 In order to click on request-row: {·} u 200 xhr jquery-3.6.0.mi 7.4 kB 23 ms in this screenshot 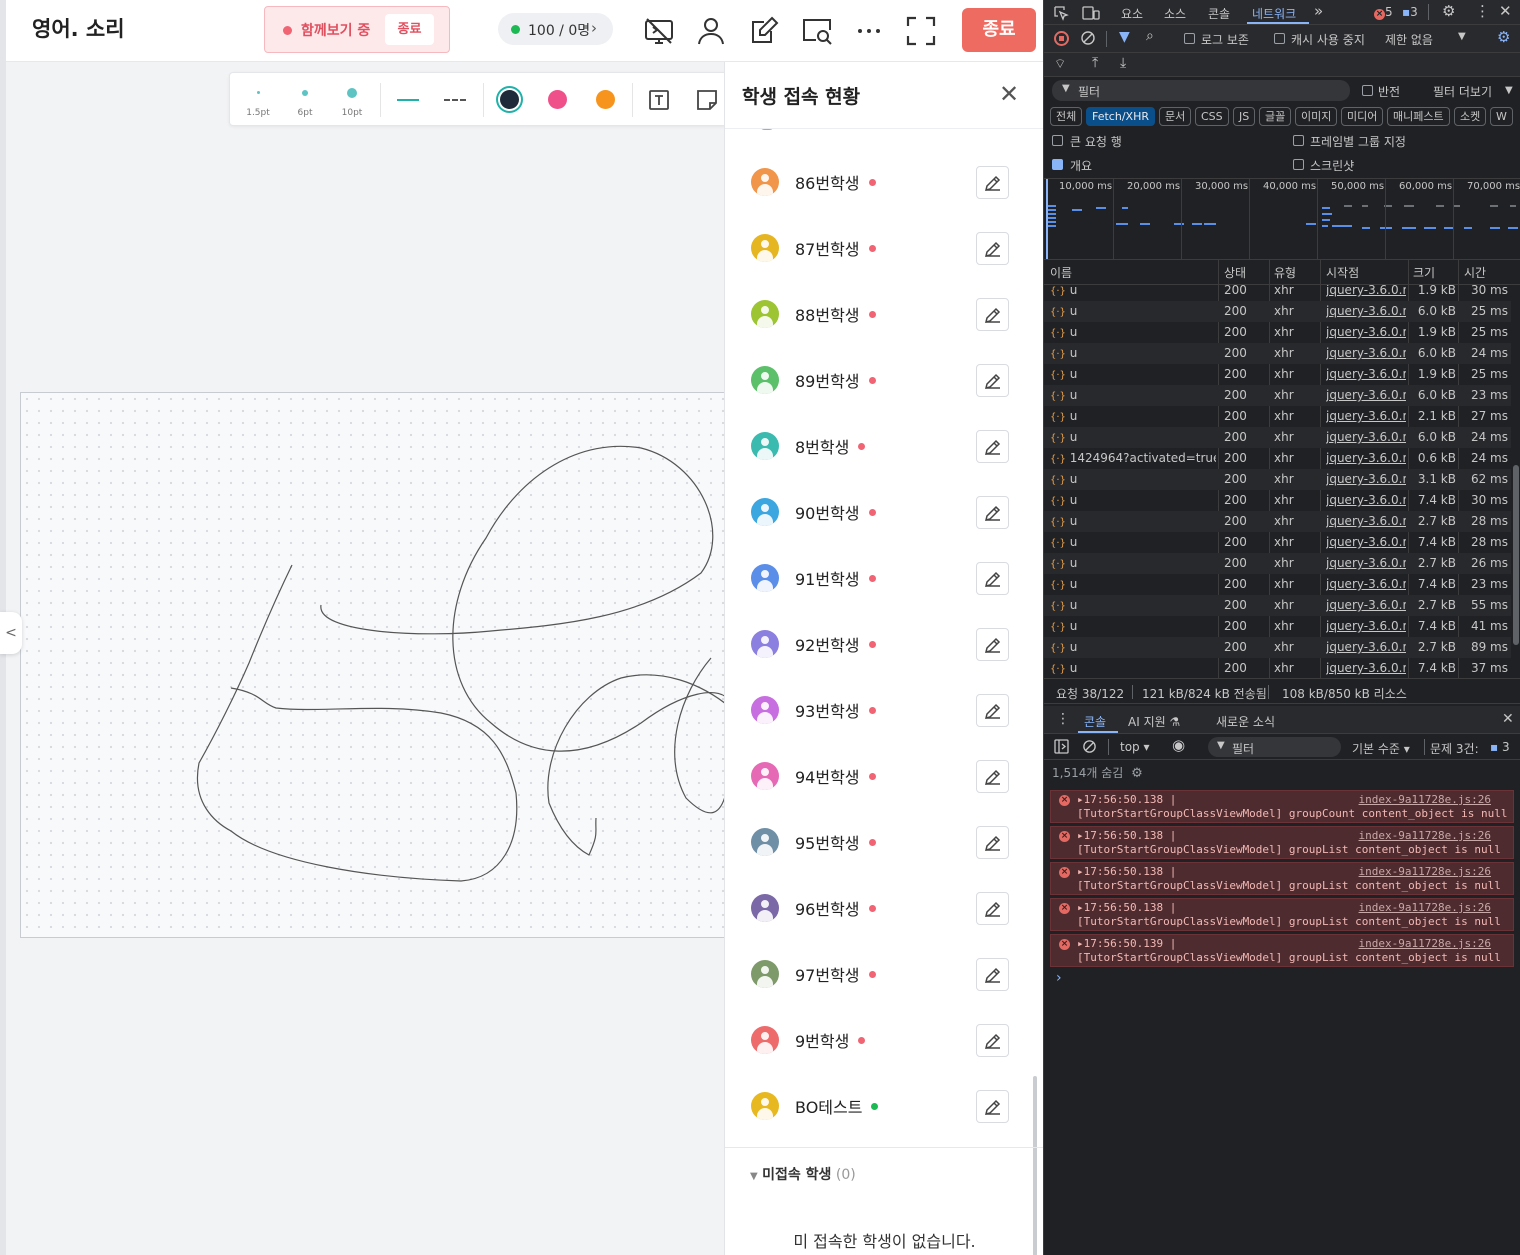, I will do `click(1277, 584)`.